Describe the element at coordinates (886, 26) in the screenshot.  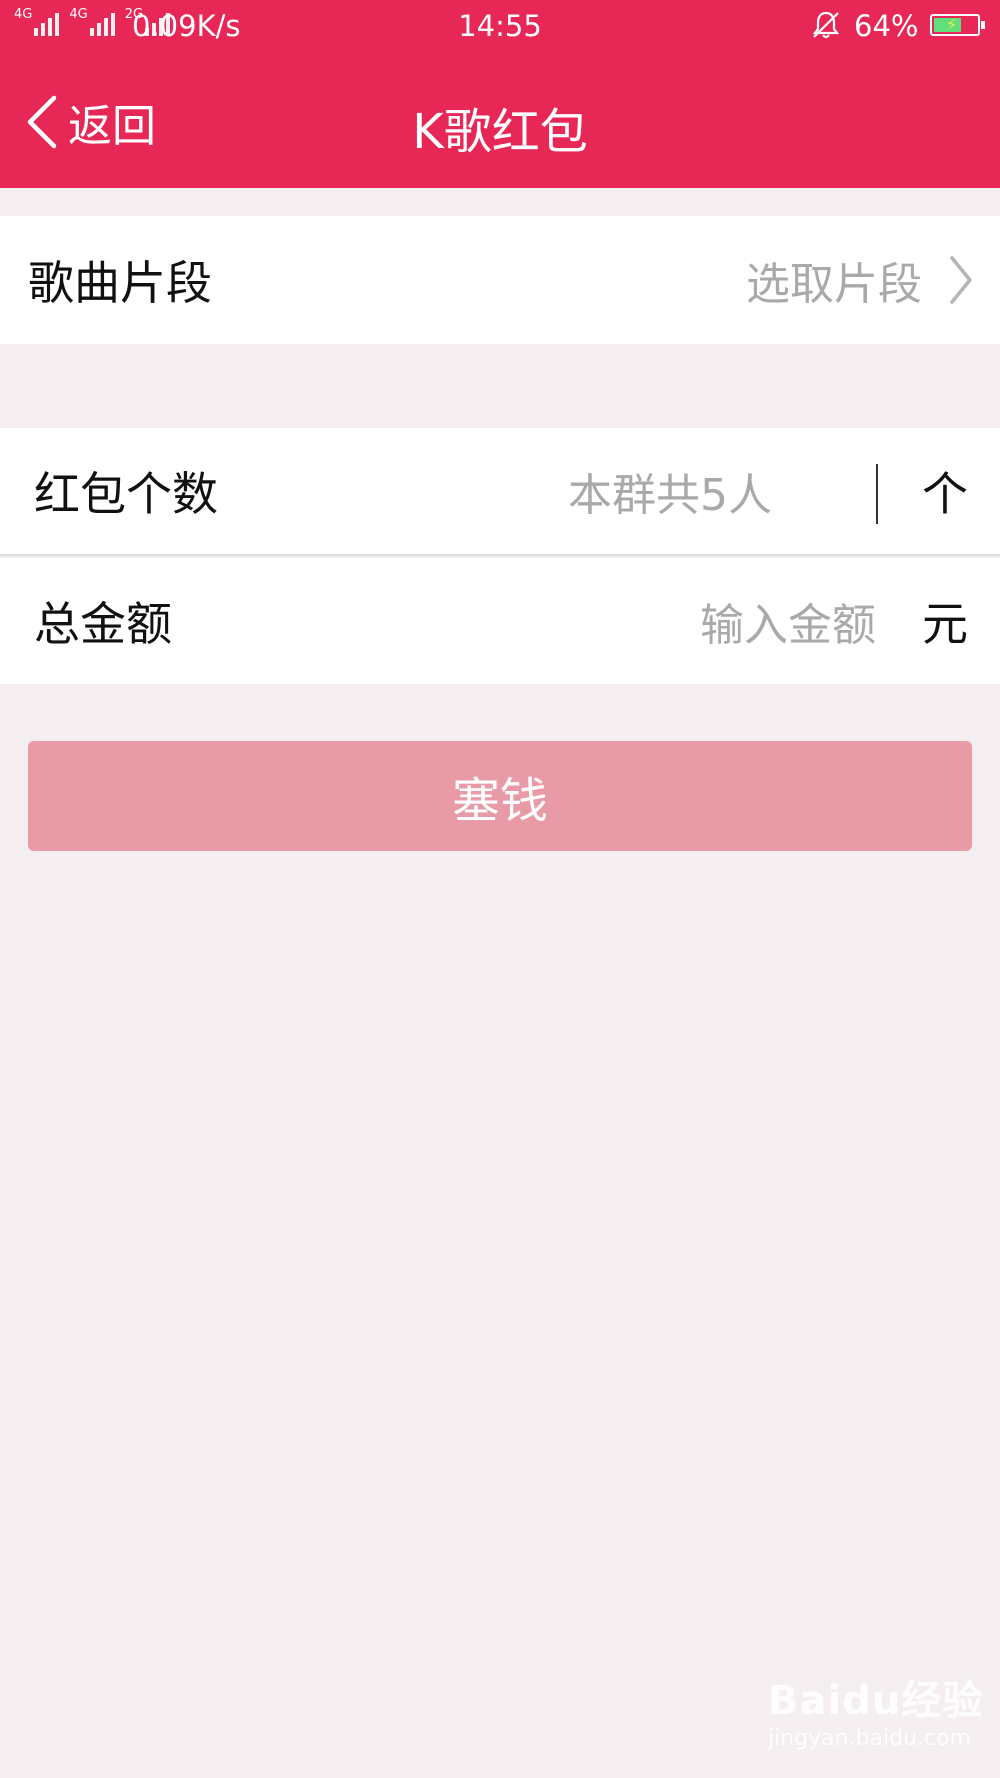
I see `battery-percentage: 64%` at that location.